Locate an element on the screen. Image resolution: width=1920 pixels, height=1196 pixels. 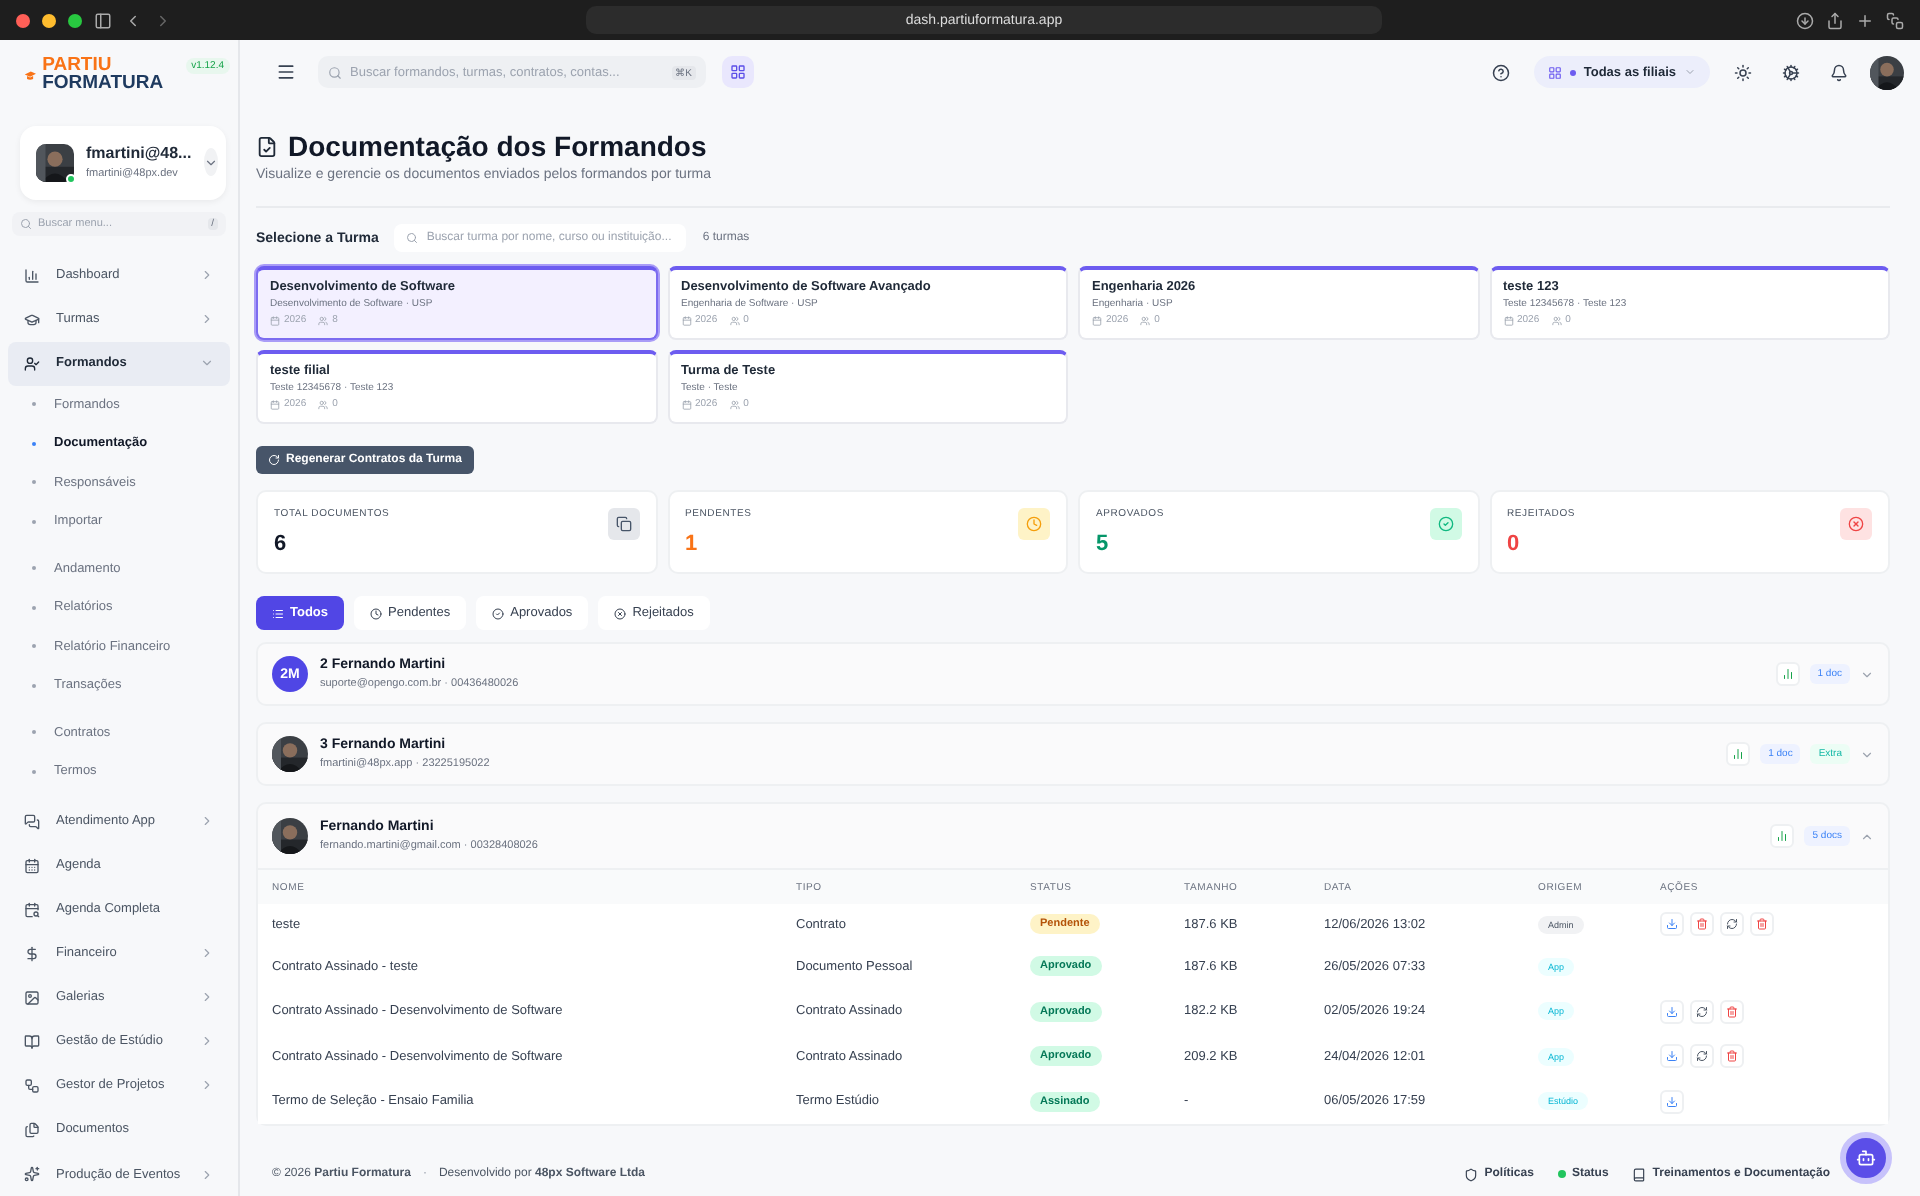
logo-text: PARTIU is located at coordinates (77, 67).